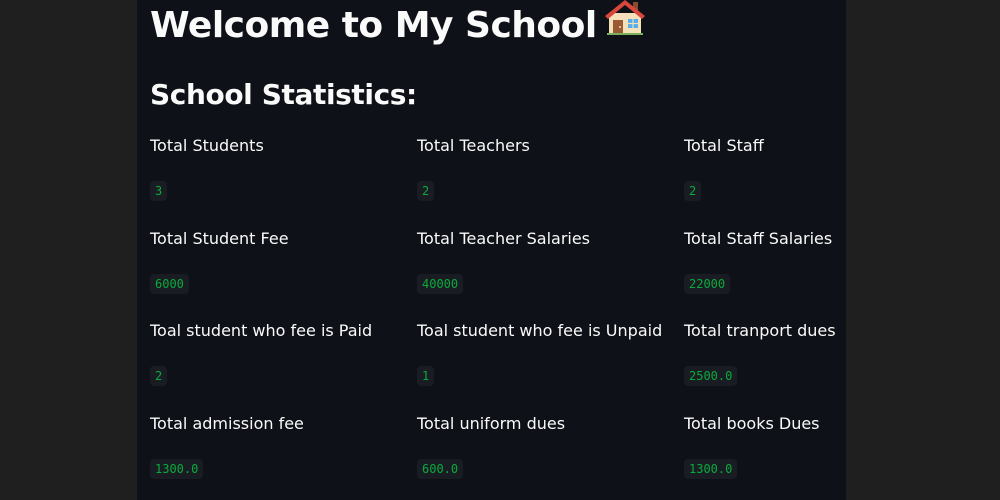  Describe the element at coordinates (504, 238) in the screenshot. I see `stat-label: Total Teacher Salaries` at that location.